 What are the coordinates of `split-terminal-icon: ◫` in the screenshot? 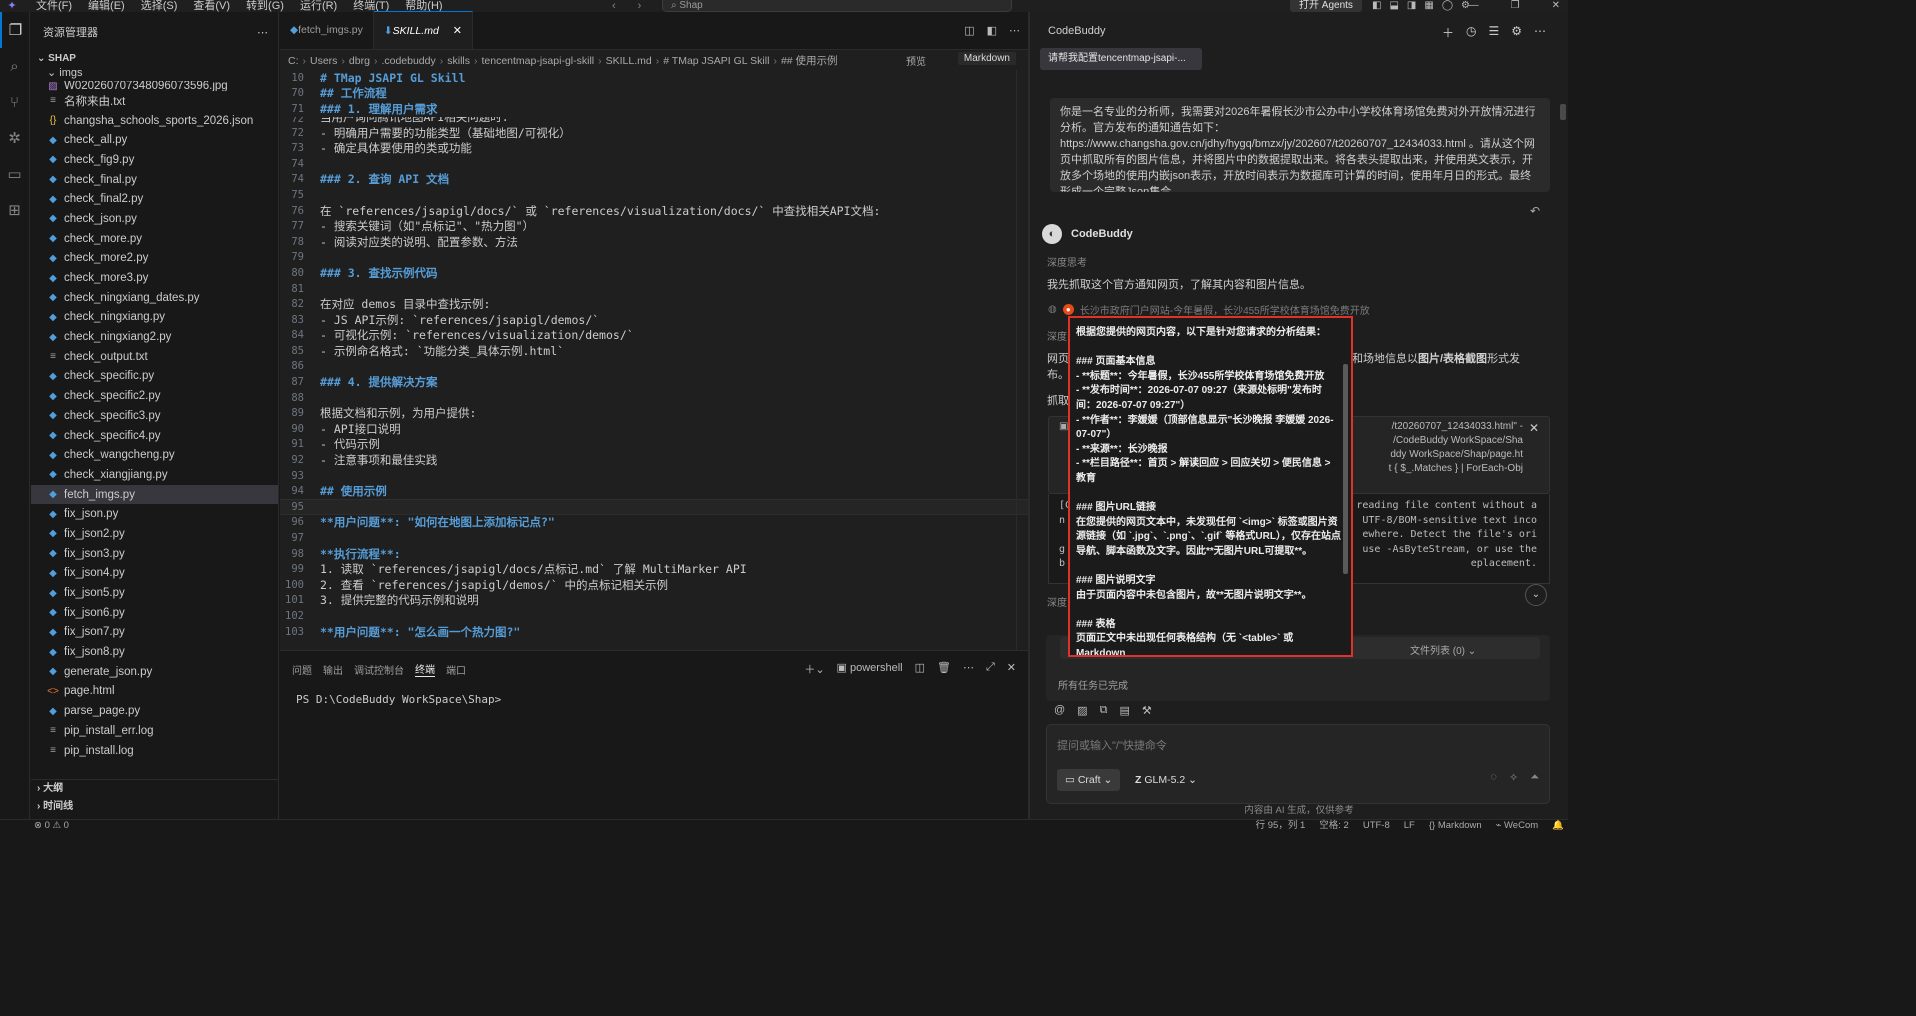 It's located at (920, 669).